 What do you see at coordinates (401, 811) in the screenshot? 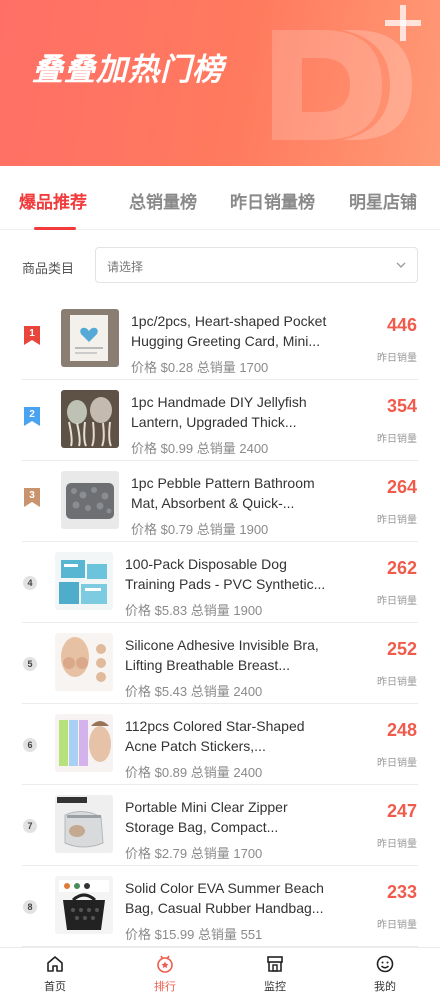
I see `sales-count: 247` at bounding box center [401, 811].